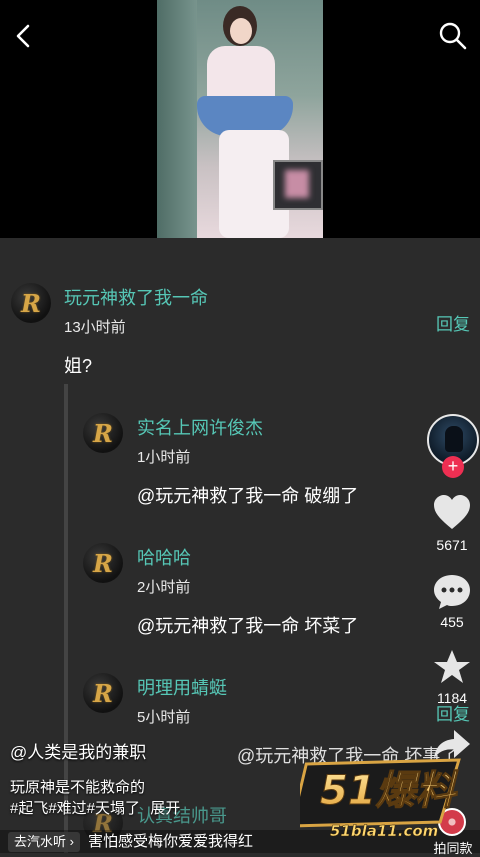  I want to click on music-disc-icon, so click(452, 822).